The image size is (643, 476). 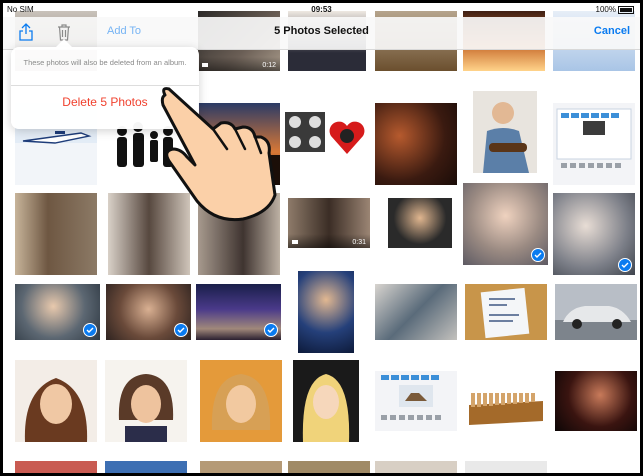 What do you see at coordinates (605, 9) in the screenshot?
I see `battery-percent: 100%` at bounding box center [605, 9].